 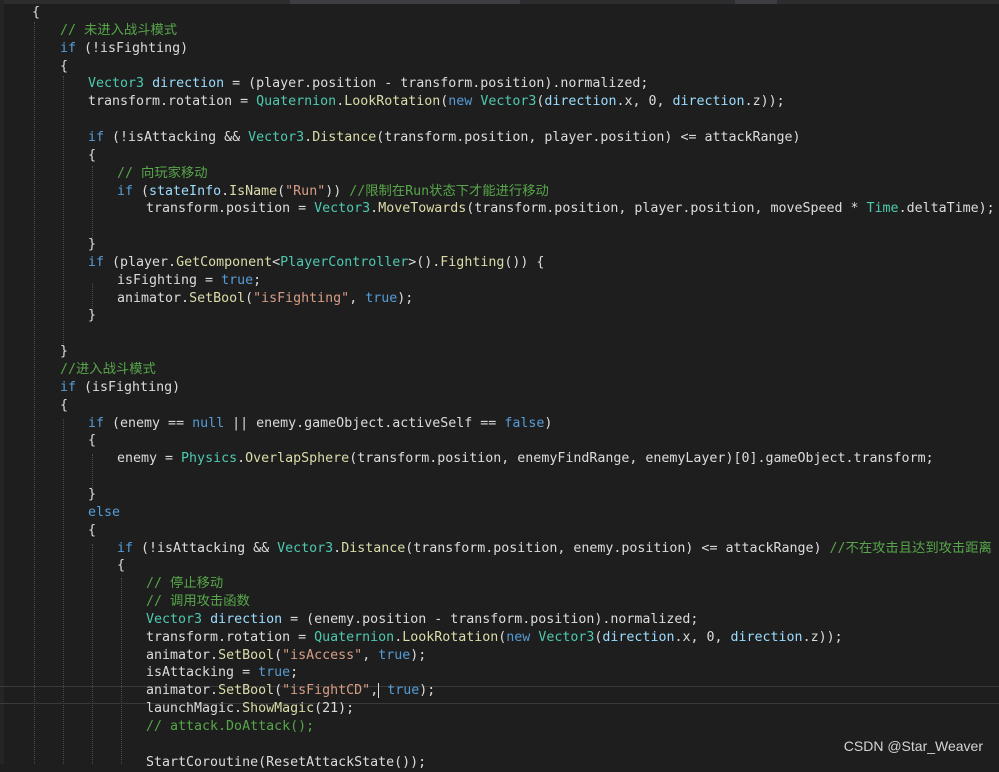 I want to click on code-token: "isFightCD", so click(x=326, y=691).